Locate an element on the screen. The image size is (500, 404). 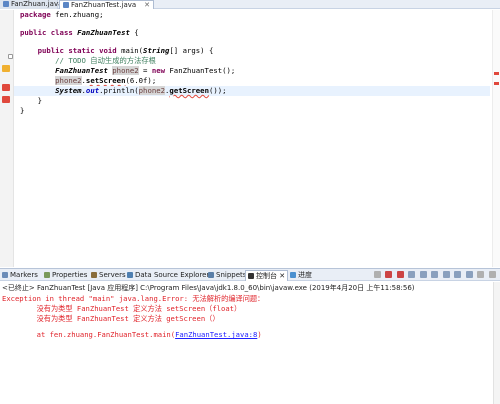
tab-label: Data Source Explorer is located at coordinates (172, 275).